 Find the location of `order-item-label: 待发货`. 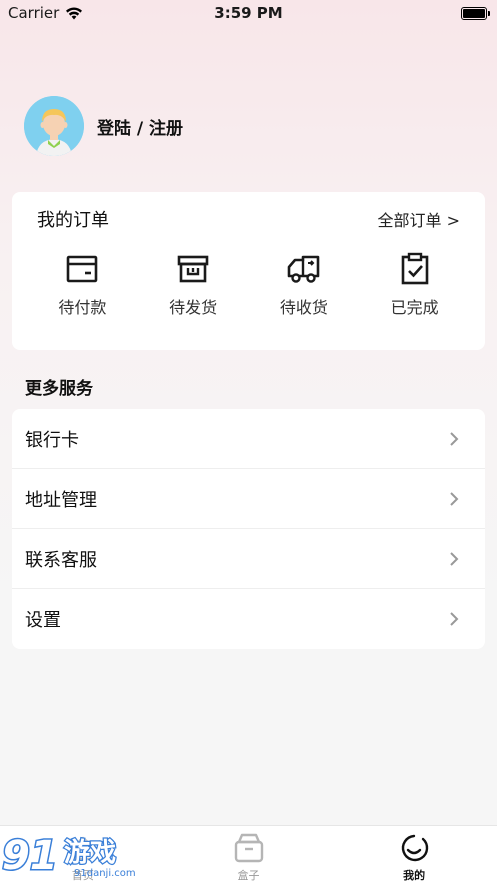

order-item-label: 待发货 is located at coordinates (193, 307).